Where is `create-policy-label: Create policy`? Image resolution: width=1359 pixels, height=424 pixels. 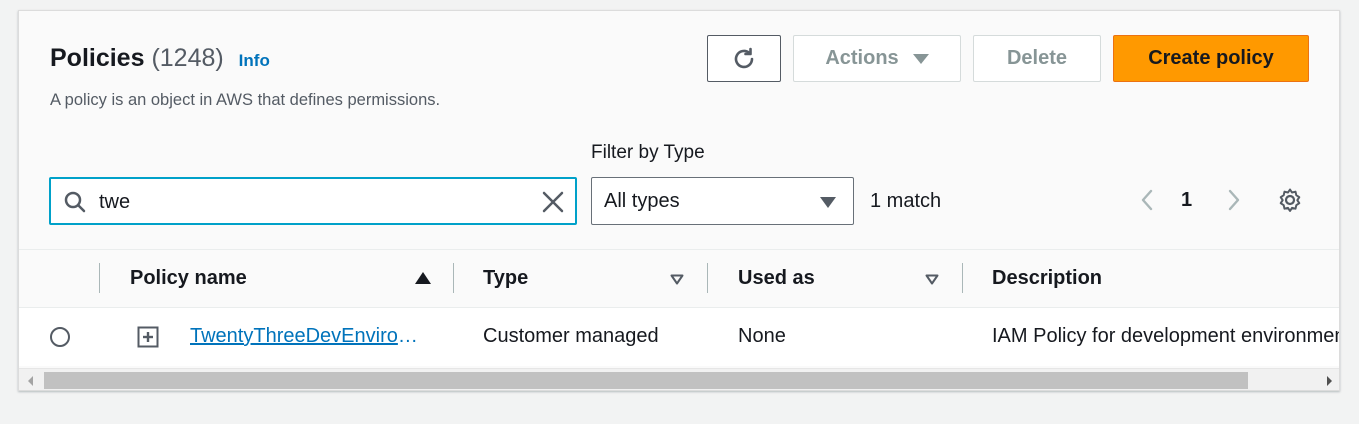 create-policy-label: Create policy is located at coordinates (1211, 58).